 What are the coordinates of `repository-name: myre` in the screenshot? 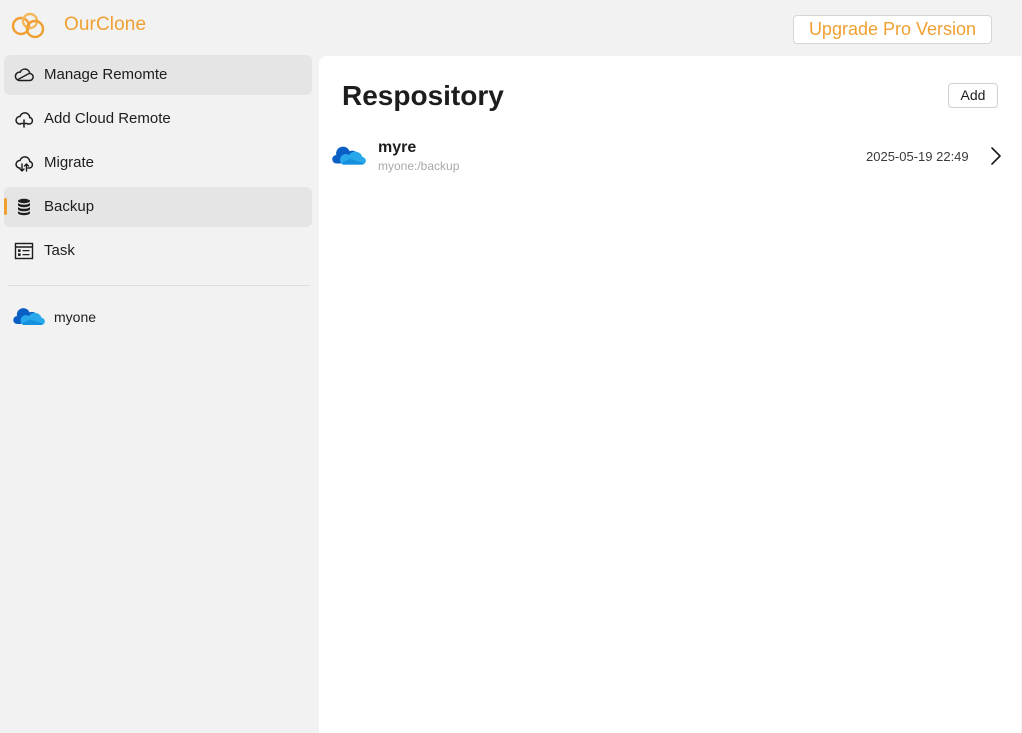 It's located at (397, 147).